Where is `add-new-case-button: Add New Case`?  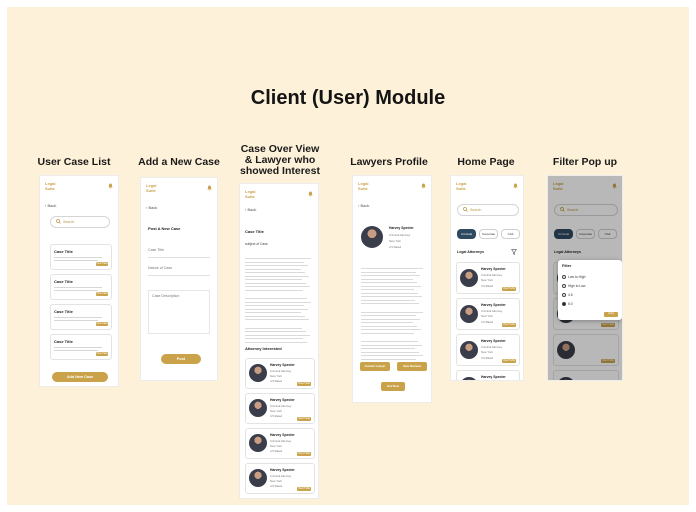
add-new-case-button: Add New Case is located at coordinates (80, 377).